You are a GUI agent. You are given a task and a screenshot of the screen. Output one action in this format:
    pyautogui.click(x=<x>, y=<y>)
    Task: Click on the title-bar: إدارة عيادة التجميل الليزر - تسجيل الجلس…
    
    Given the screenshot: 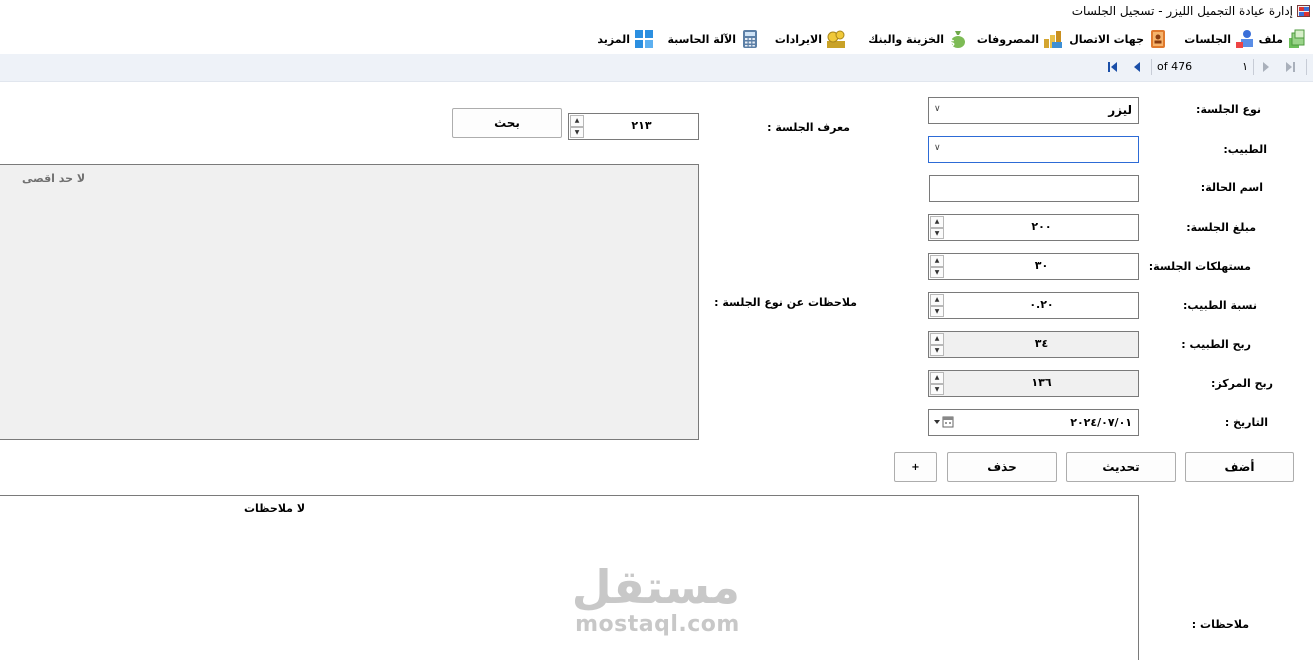 What is the action you would take?
    pyautogui.click(x=656, y=11)
    